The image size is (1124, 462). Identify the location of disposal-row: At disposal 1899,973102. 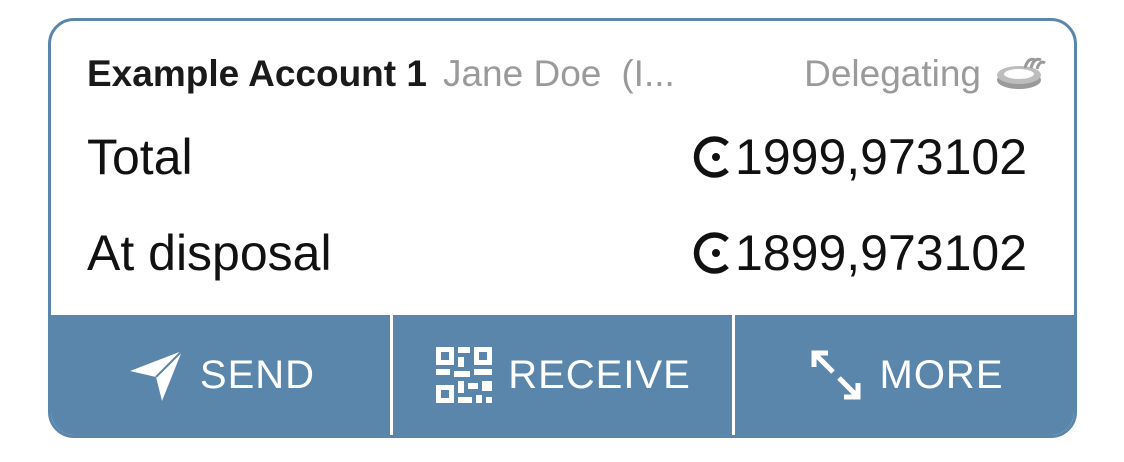
(557, 253).